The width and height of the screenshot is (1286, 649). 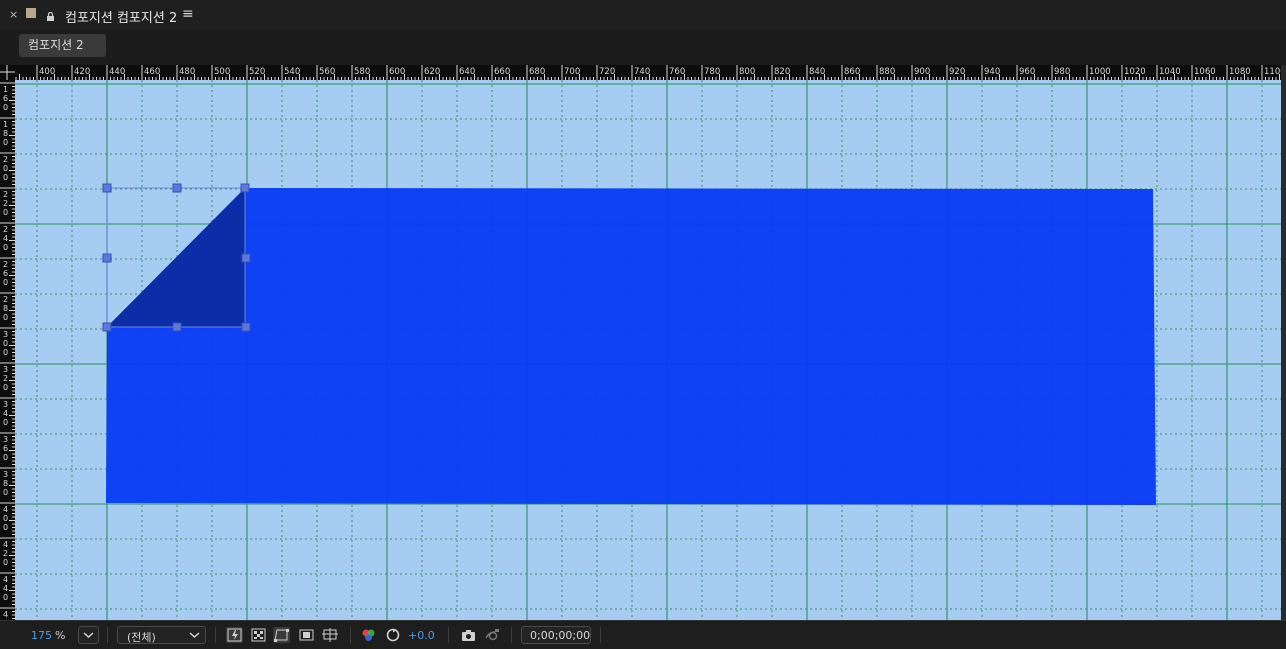 I want to click on resolution-select: (전체), so click(x=161, y=635).